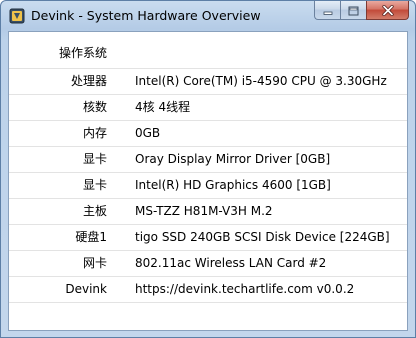 The height and width of the screenshot is (338, 416). I want to click on row-value: 4核 4线程, so click(271, 107).